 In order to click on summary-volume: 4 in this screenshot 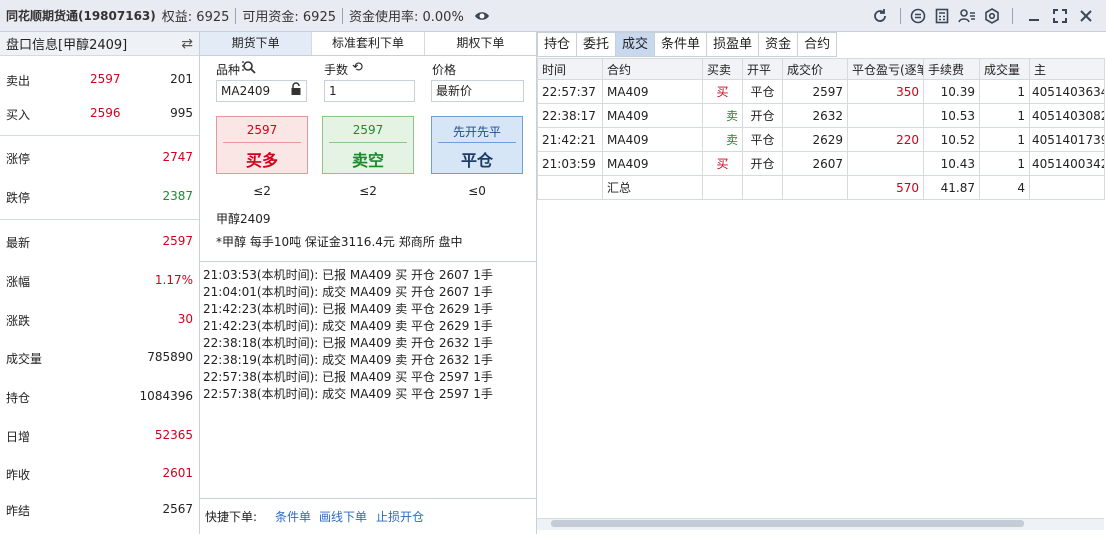, I will do `click(1004, 187)`.